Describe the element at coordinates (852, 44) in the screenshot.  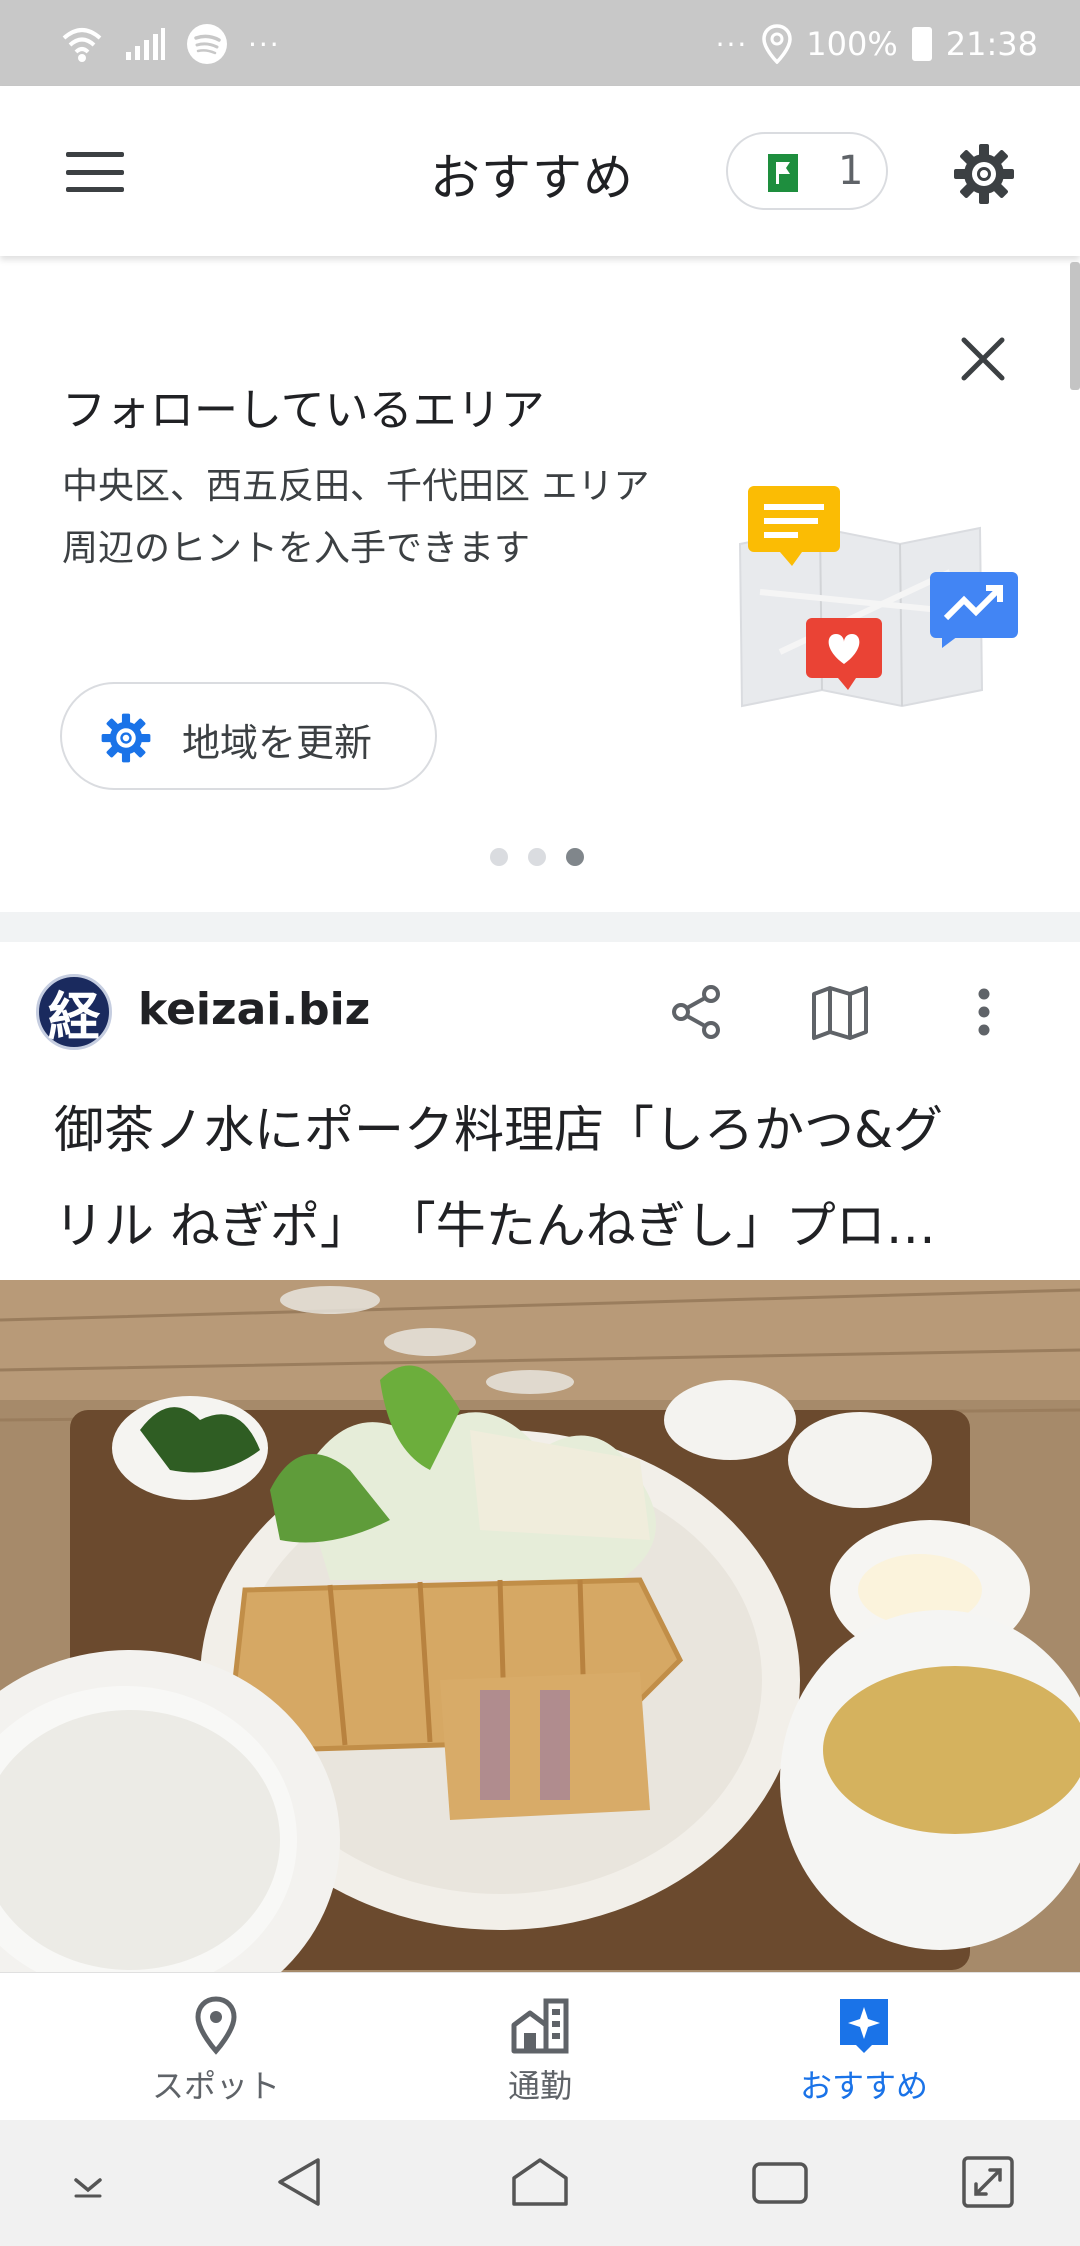
I see `battery-percent: 100%` at that location.